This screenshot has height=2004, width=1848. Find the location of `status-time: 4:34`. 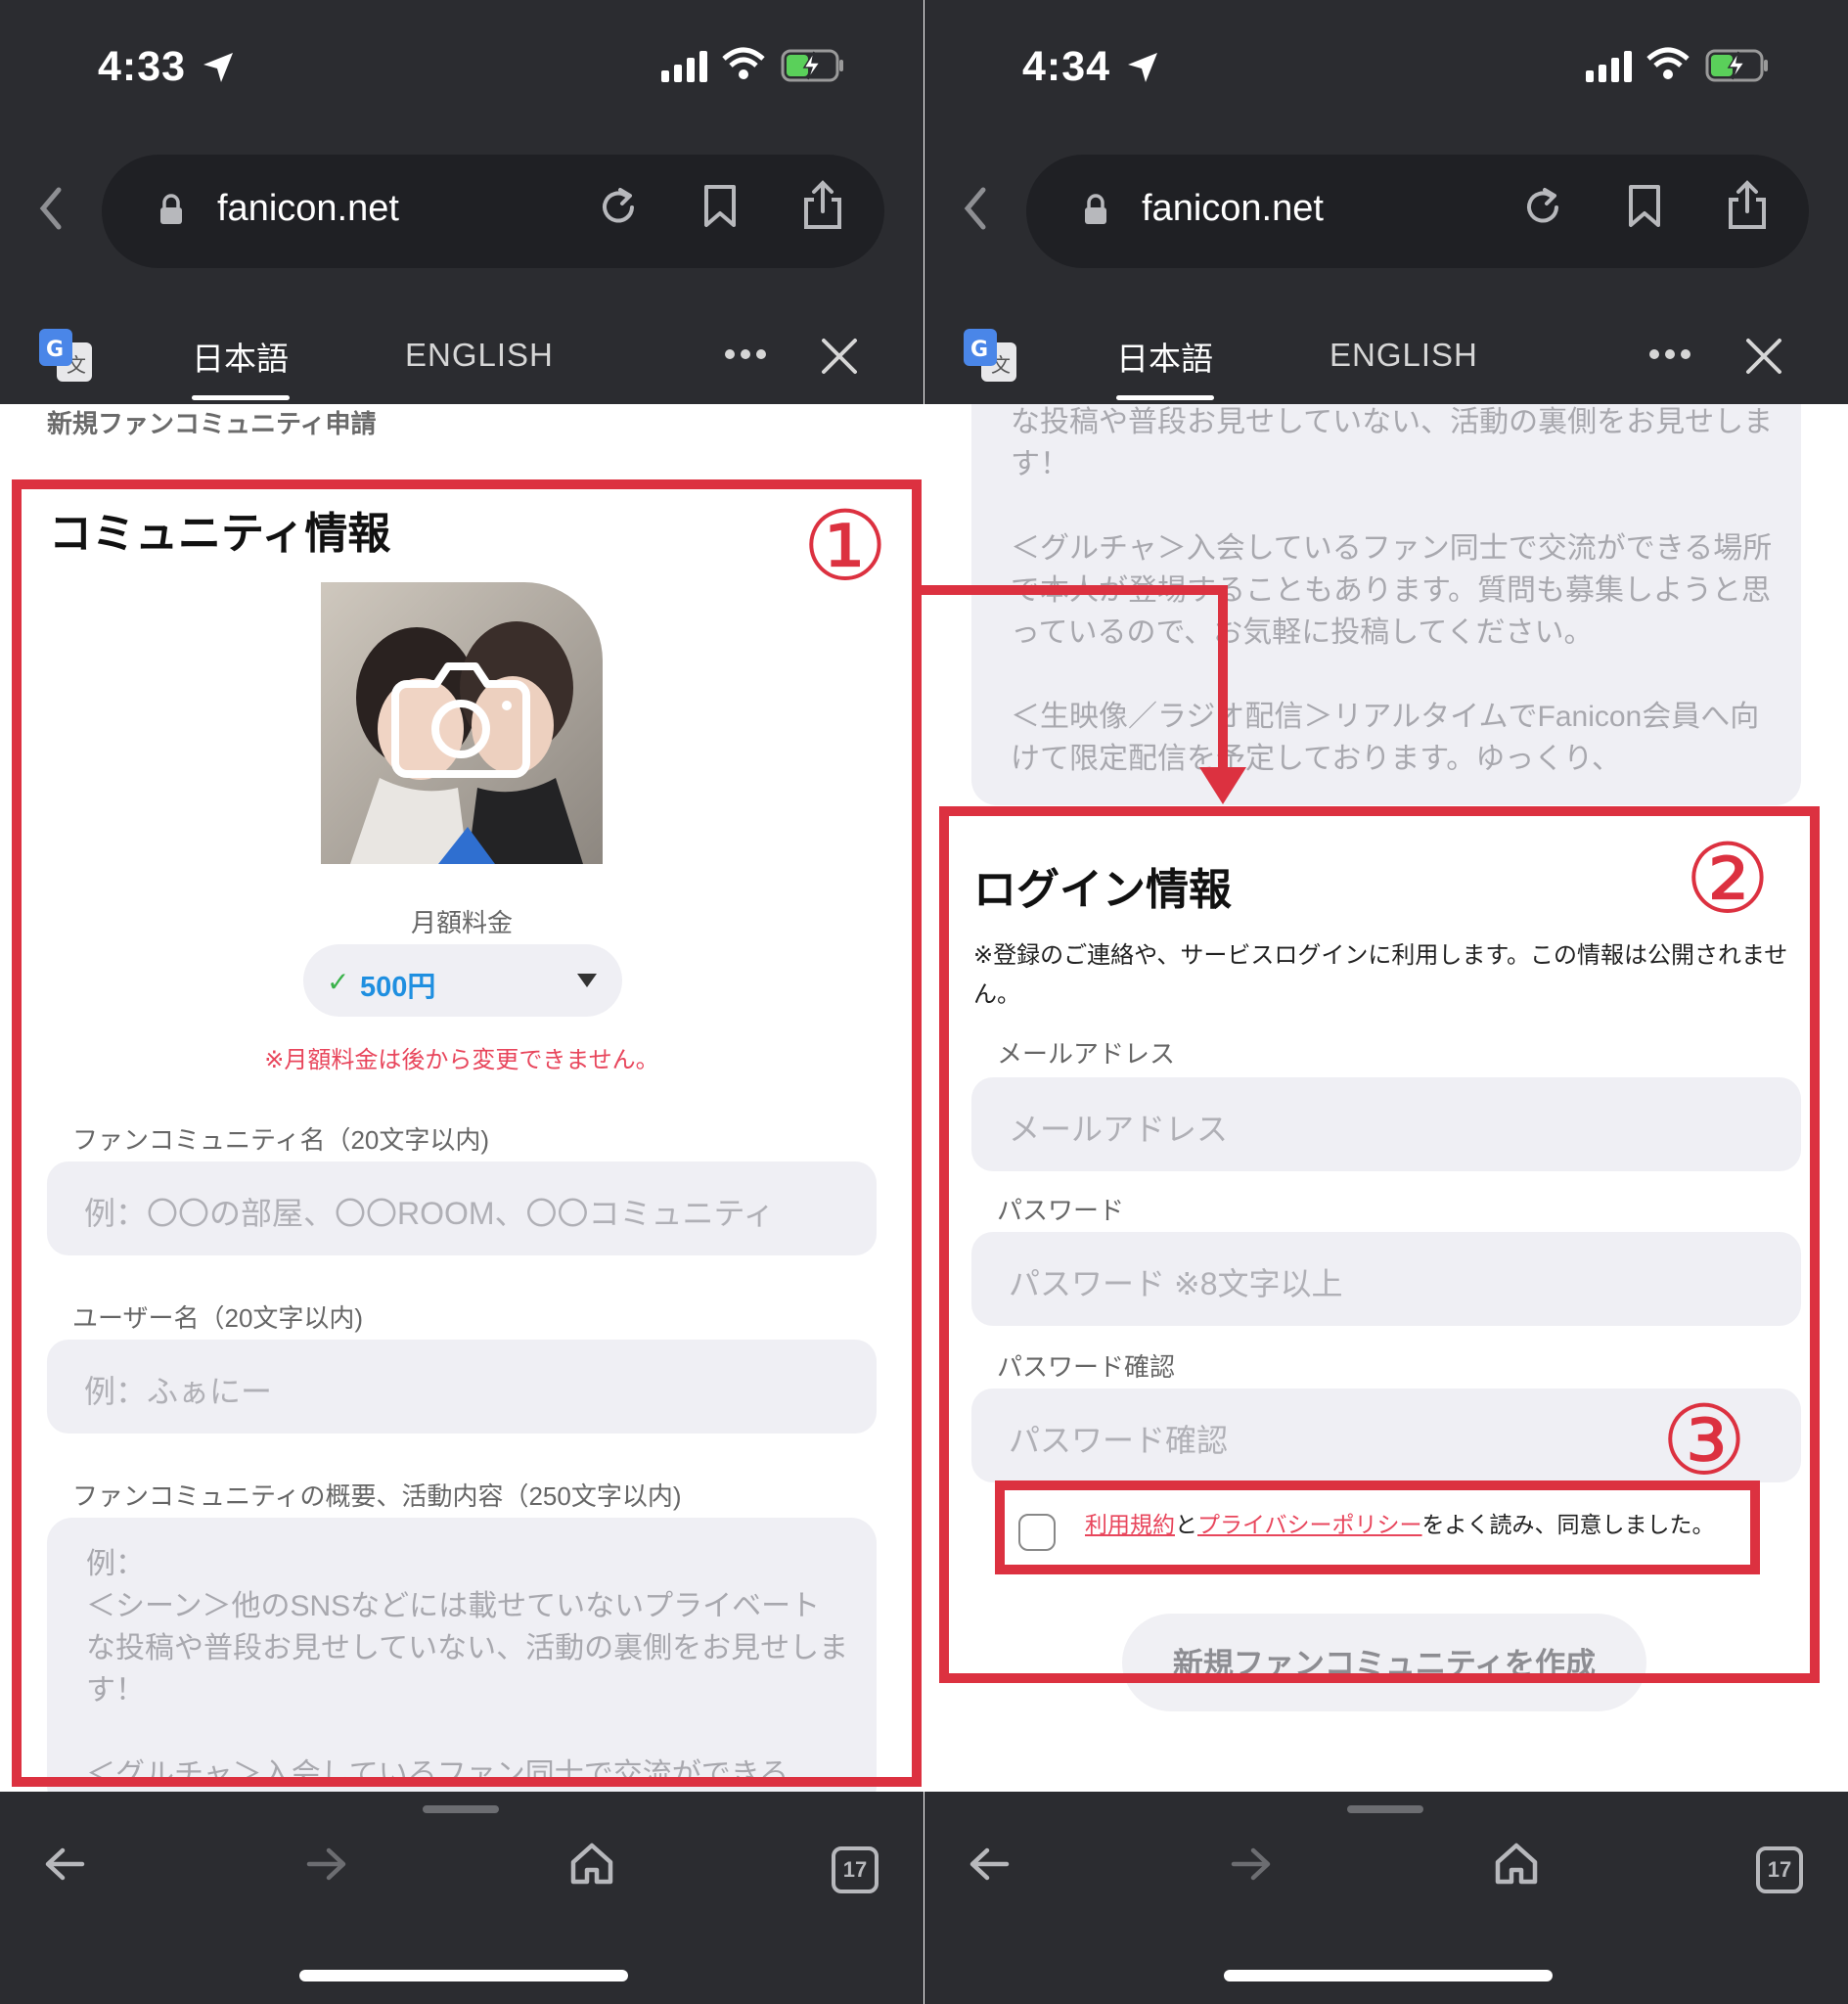

status-time: 4:34 is located at coordinates (1066, 66).